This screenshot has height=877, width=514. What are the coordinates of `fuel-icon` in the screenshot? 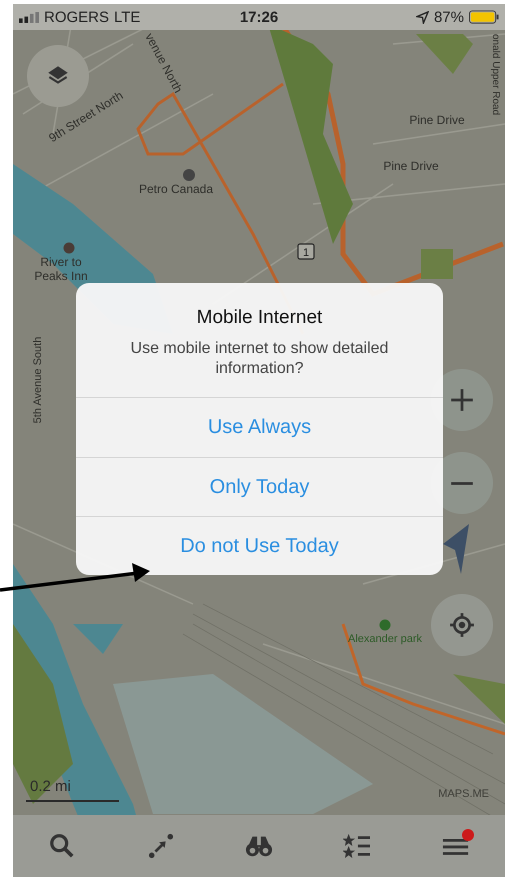 It's located at (189, 175).